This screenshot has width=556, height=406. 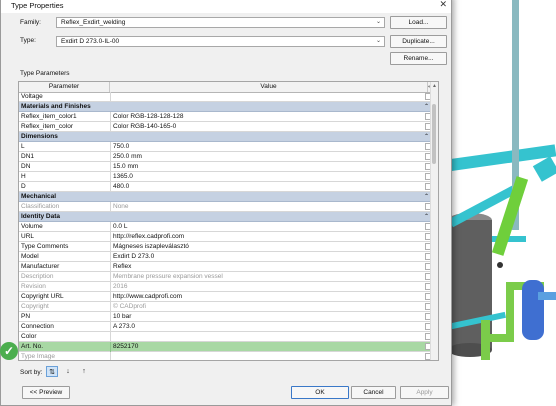 I want to click on parameter-row: PN 10 bar, so click(x=225, y=317).